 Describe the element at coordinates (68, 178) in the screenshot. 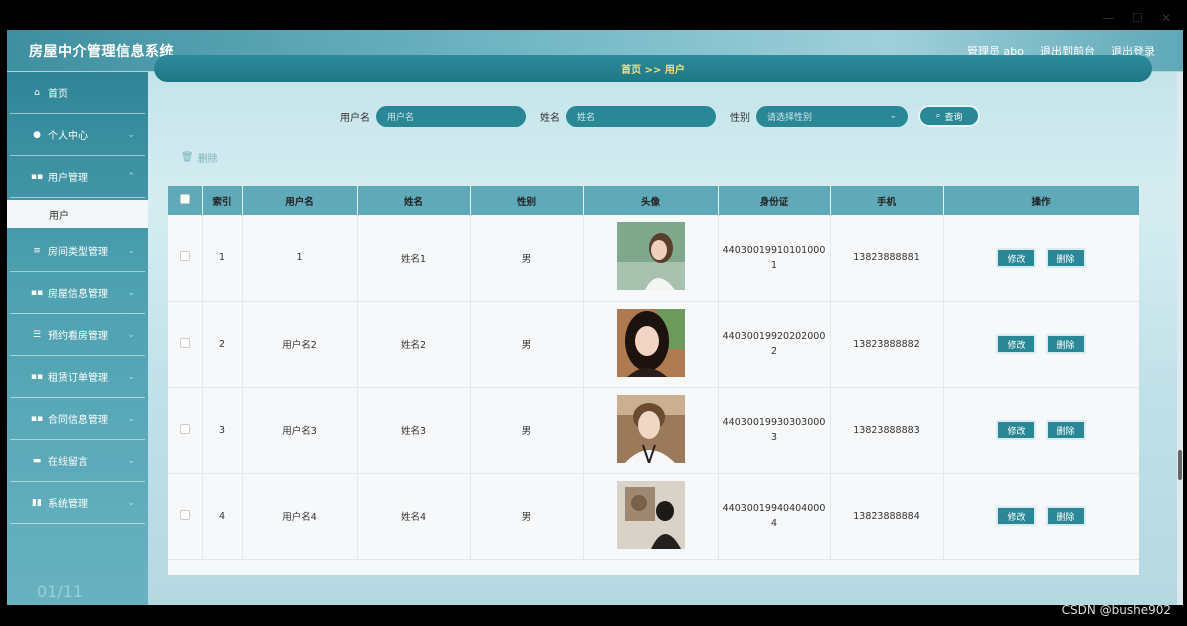

I see `sidebar-item-label: 用户管理` at that location.